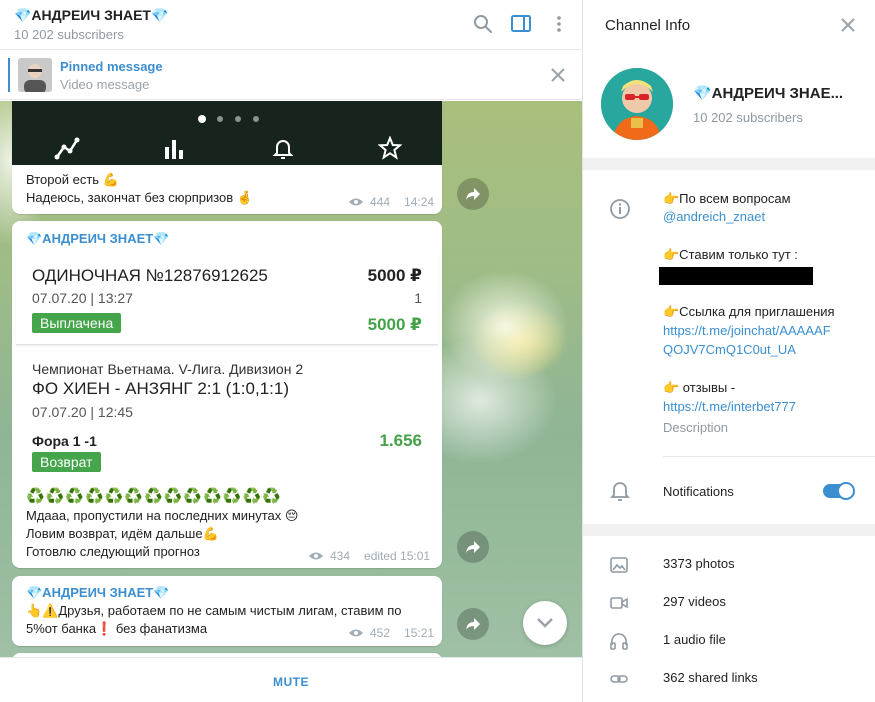  Describe the element at coordinates (400, 440) in the screenshot. I see `bet-odds: 1.656` at that location.